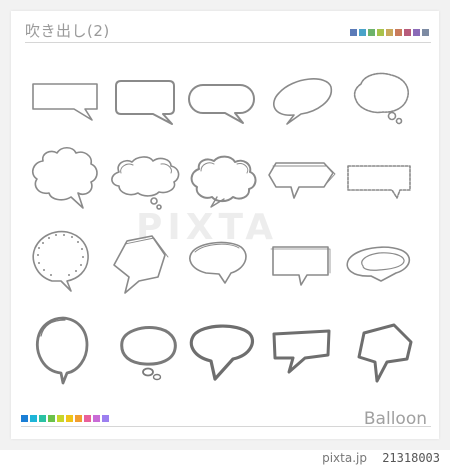 Image resolution: width=450 pixels, height=469 pixels. I want to click on brush-oval-bubble-icon, so click(222, 352).